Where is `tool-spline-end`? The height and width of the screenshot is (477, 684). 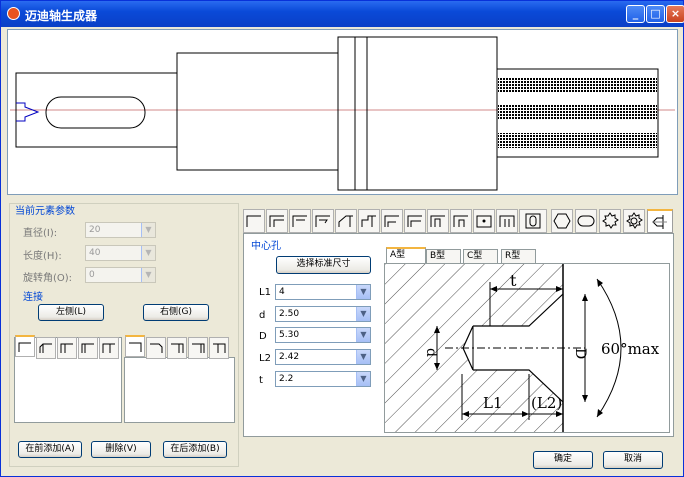
tool-spline-end is located at coordinates (507, 221).